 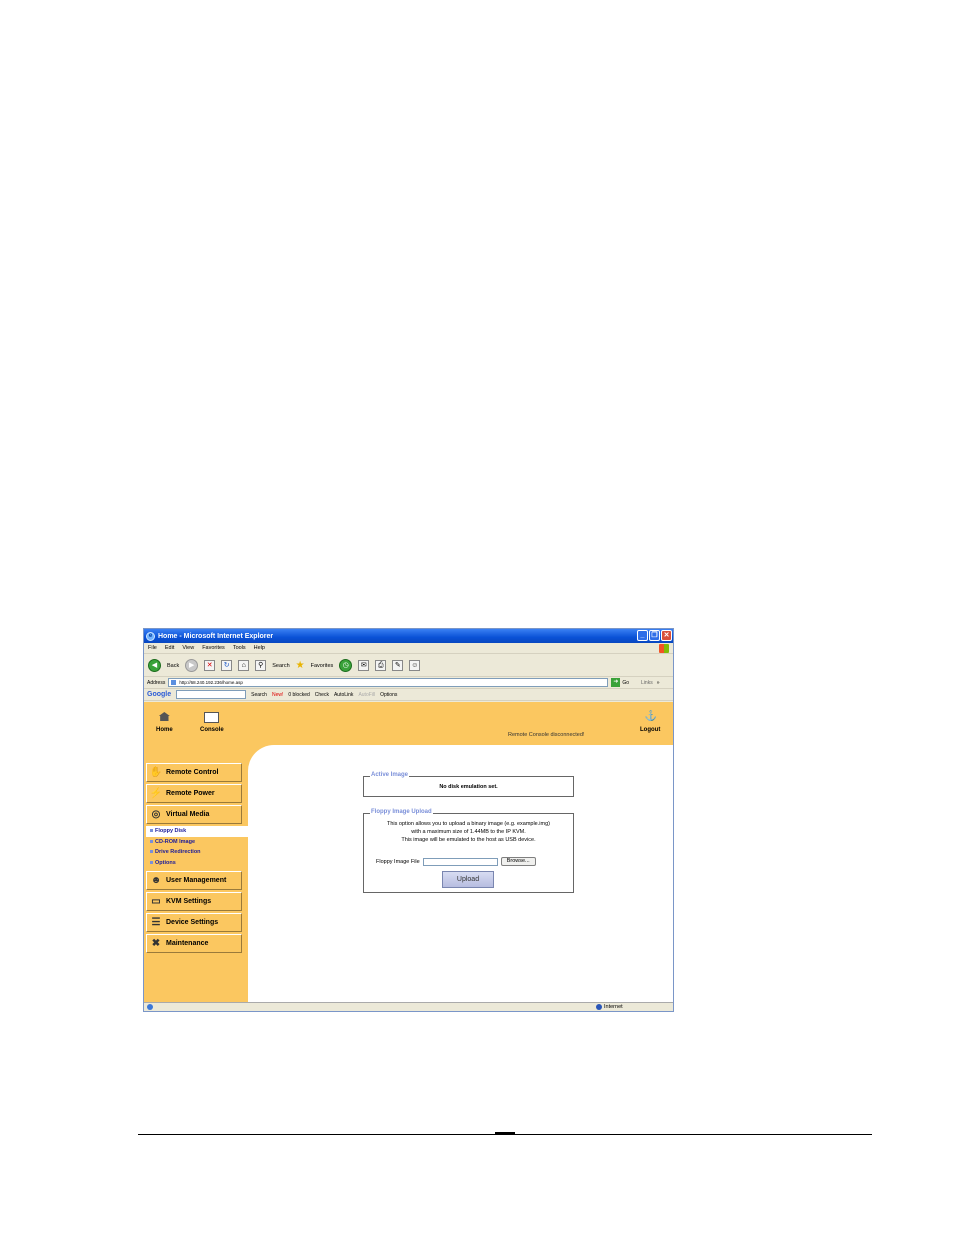 What do you see at coordinates (505, 1133) in the screenshot?
I see `footer-mark` at bounding box center [505, 1133].